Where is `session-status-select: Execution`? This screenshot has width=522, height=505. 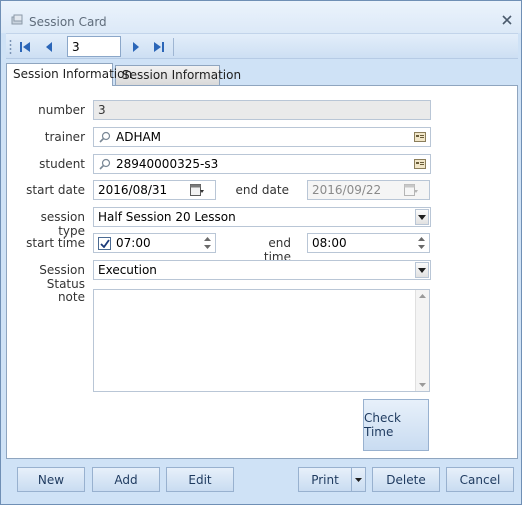
session-status-select: Execution is located at coordinates (262, 270).